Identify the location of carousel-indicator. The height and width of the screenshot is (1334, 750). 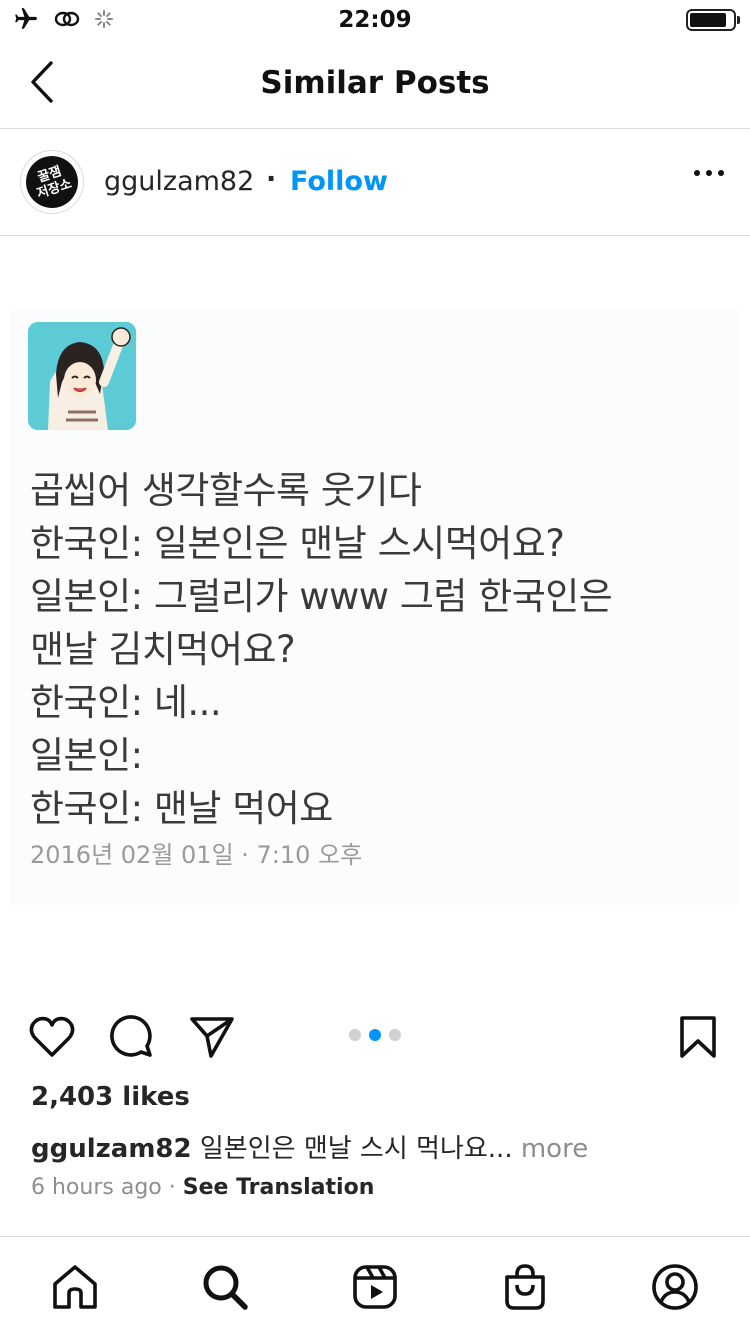
(375, 1035).